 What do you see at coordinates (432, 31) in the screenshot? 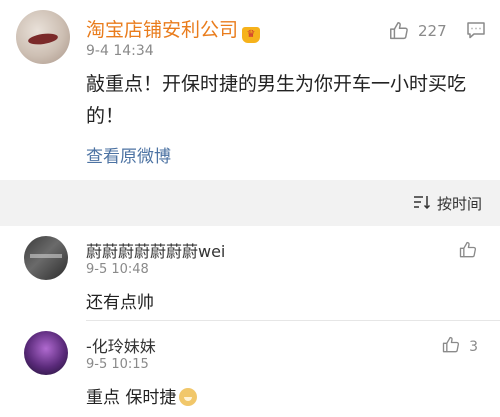
I see `post-like-count: 227` at bounding box center [432, 31].